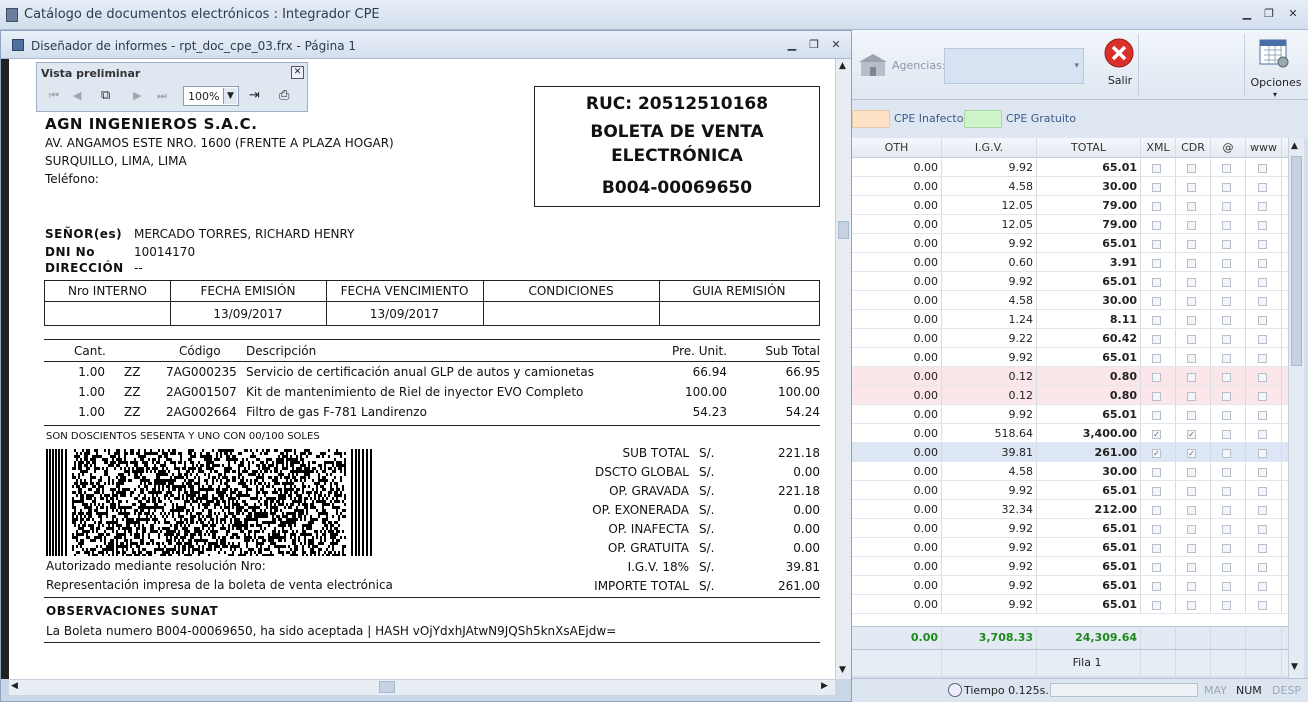  I want to click on prev-page-icon: ◀, so click(77, 95).